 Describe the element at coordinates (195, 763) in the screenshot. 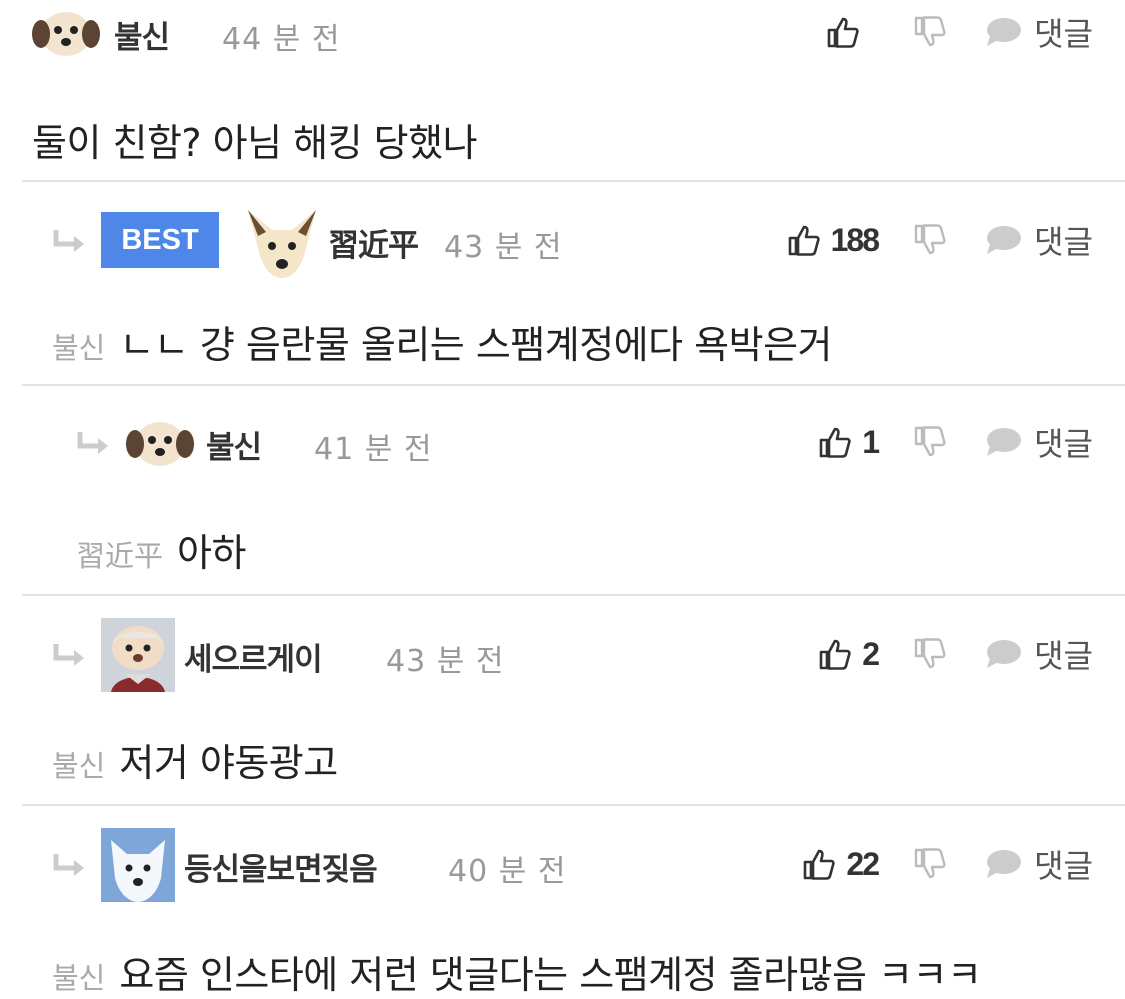

I see `comment-text: 불신 저거 야동광고` at that location.